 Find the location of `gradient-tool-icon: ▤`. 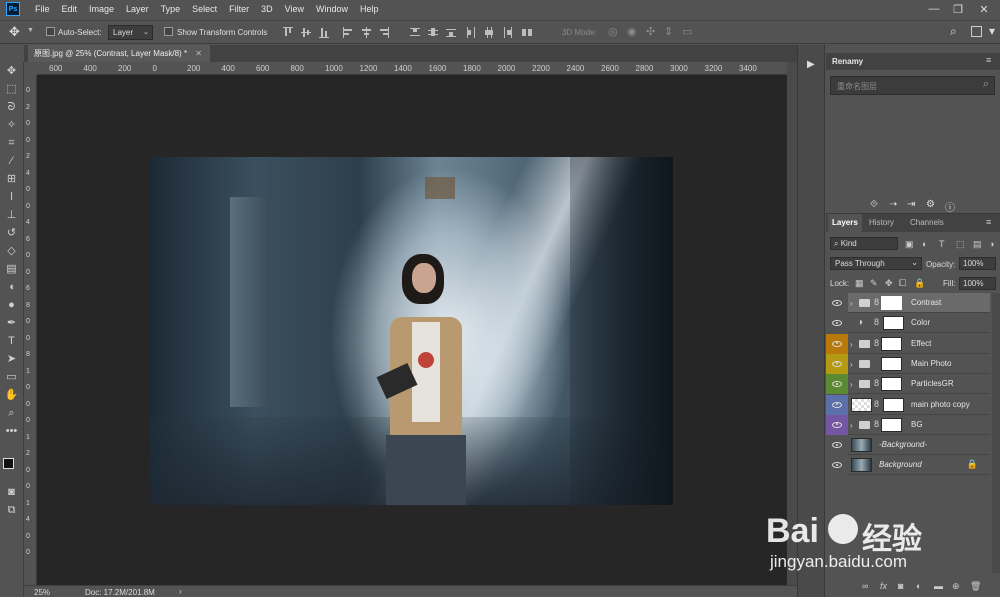

gradient-tool-icon: ▤ is located at coordinates (11, 269).